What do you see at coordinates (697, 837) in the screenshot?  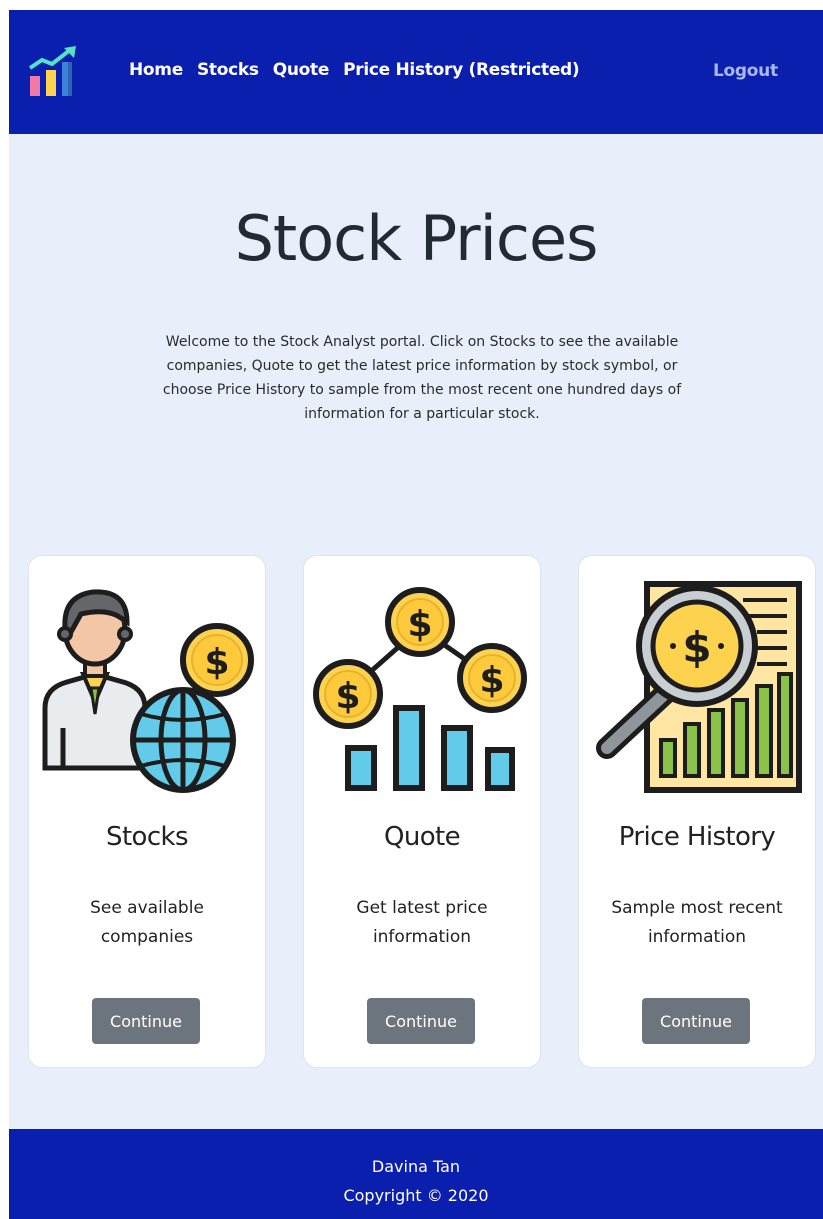 I see `card-title: Price History` at bounding box center [697, 837].